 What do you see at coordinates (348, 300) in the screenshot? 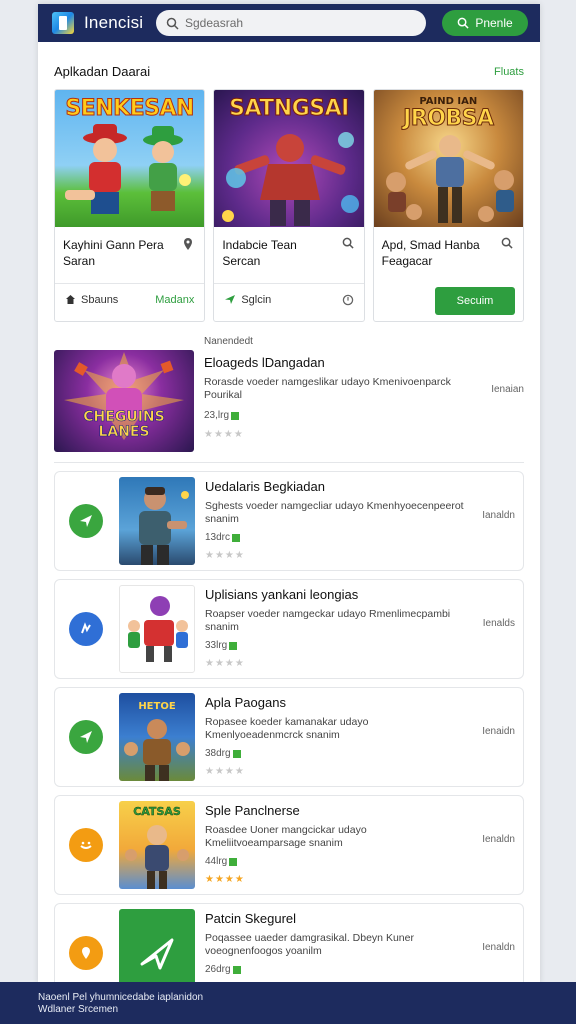
I see `info-icon` at bounding box center [348, 300].